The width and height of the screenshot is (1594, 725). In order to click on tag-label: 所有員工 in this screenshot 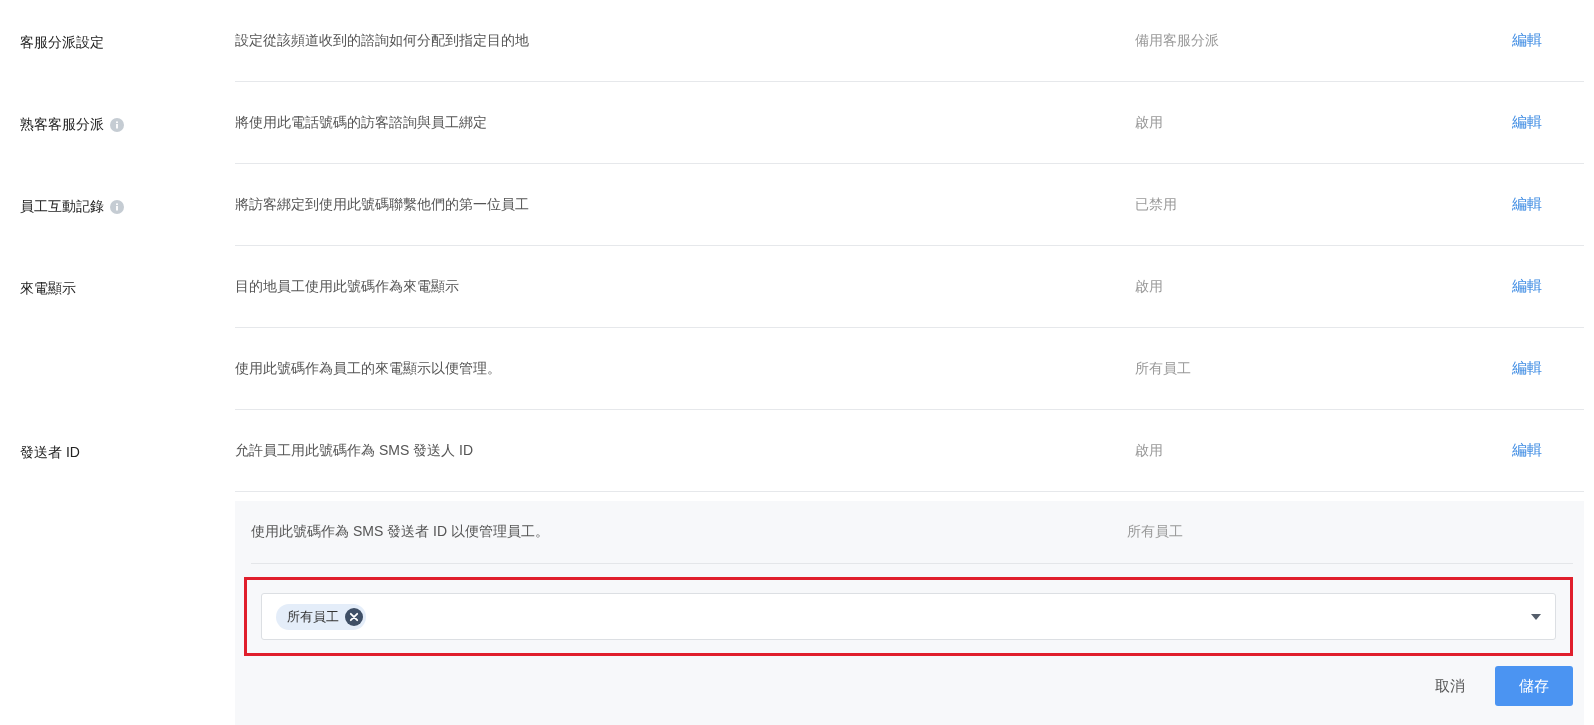, I will do `click(313, 616)`.